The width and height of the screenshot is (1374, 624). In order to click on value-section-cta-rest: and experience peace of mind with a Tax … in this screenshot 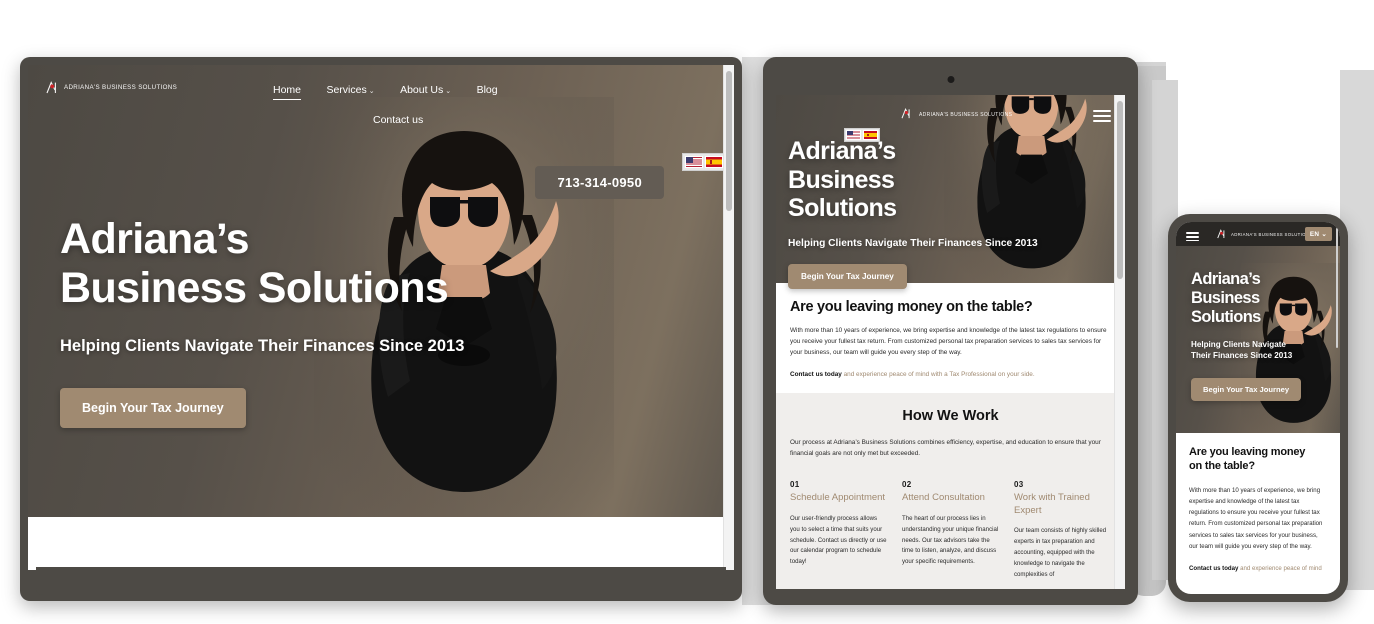, I will do `click(938, 374)`.